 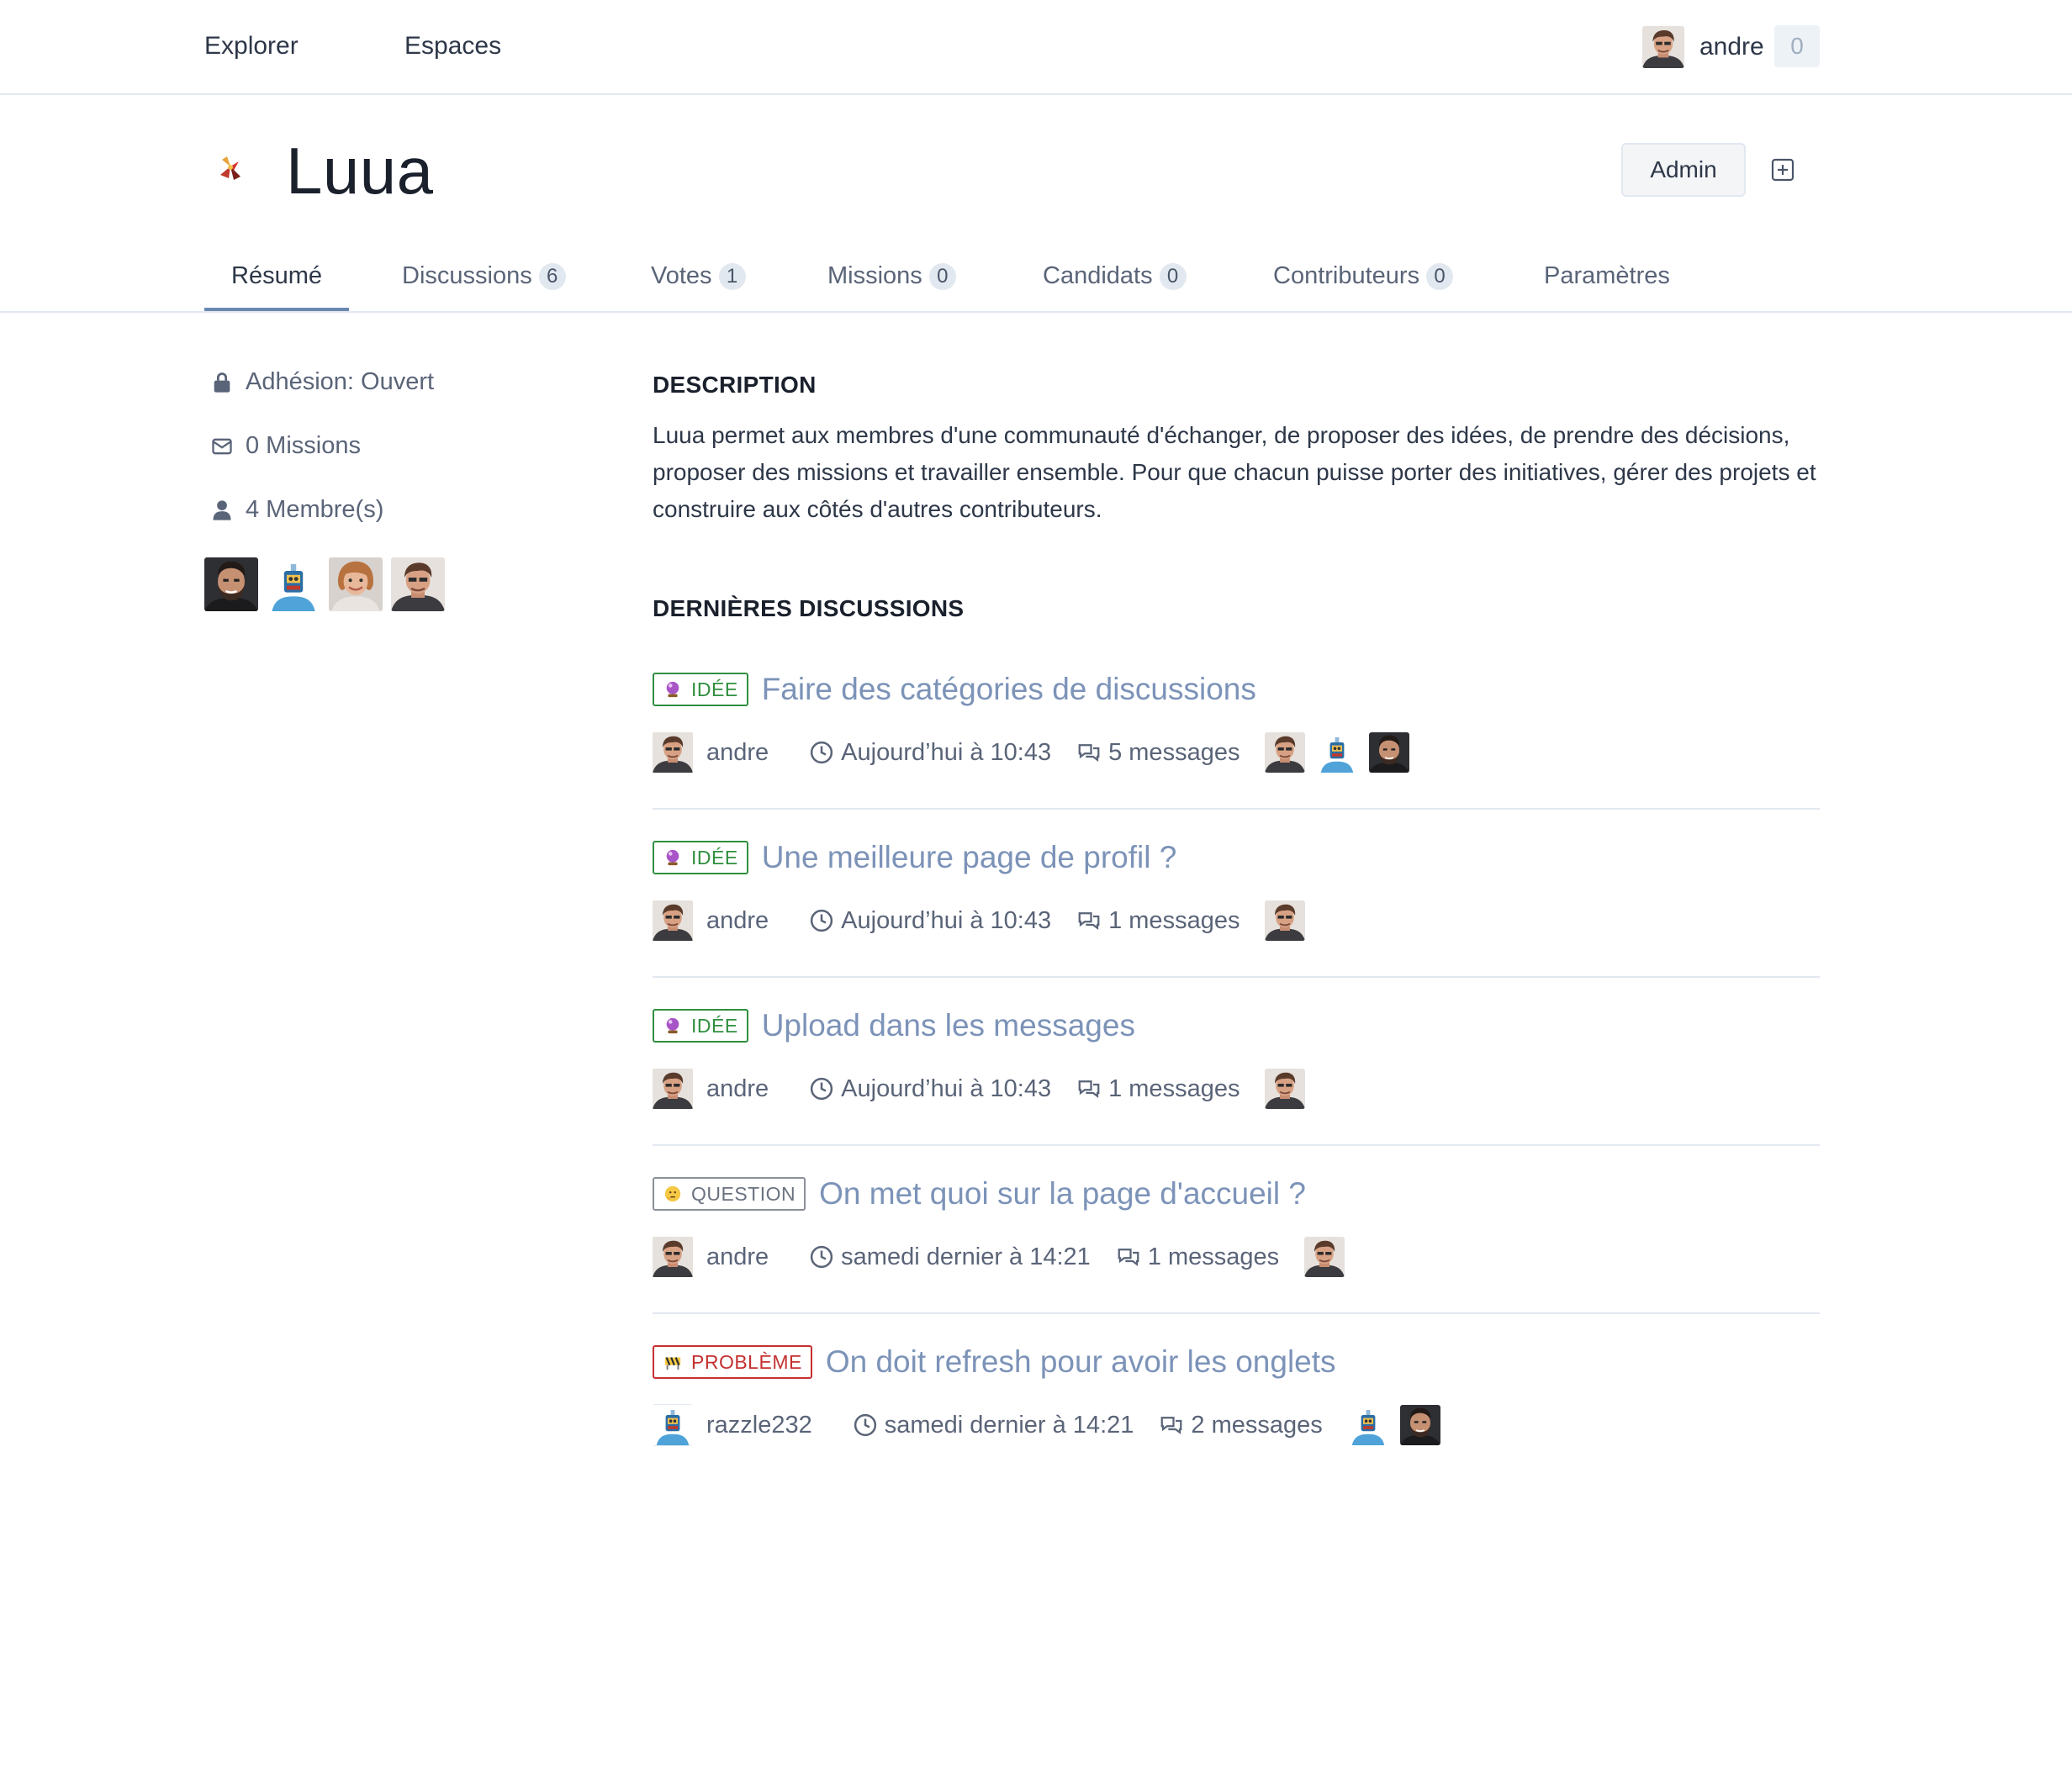 What do you see at coordinates (729, 1194) in the screenshot?
I see `discussion-type-badge: QUESTION` at bounding box center [729, 1194].